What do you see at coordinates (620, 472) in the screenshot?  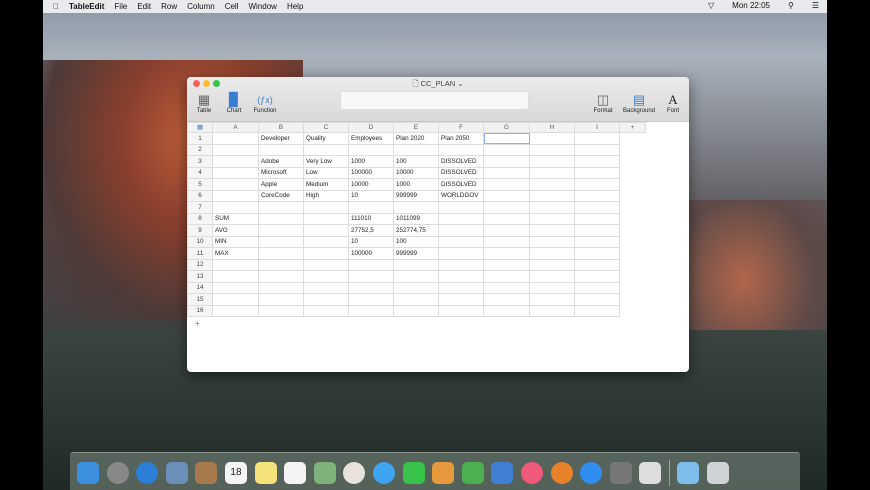 I see `system-preferences-icon` at bounding box center [620, 472].